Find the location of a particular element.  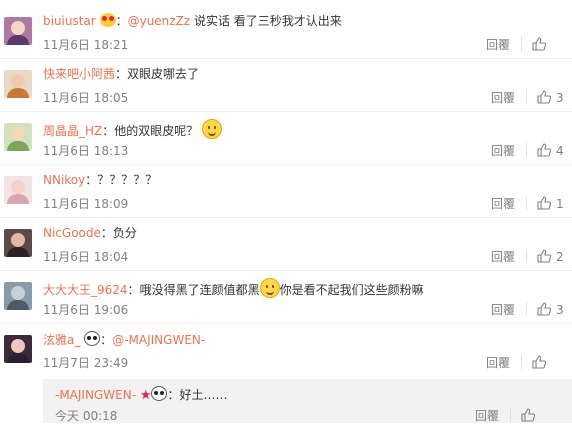

star-icon: ★ is located at coordinates (145, 395).